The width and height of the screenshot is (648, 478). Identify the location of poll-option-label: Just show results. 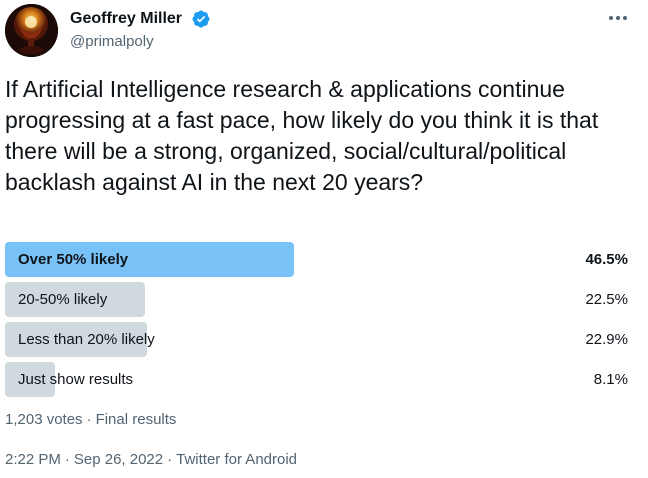
(76, 379).